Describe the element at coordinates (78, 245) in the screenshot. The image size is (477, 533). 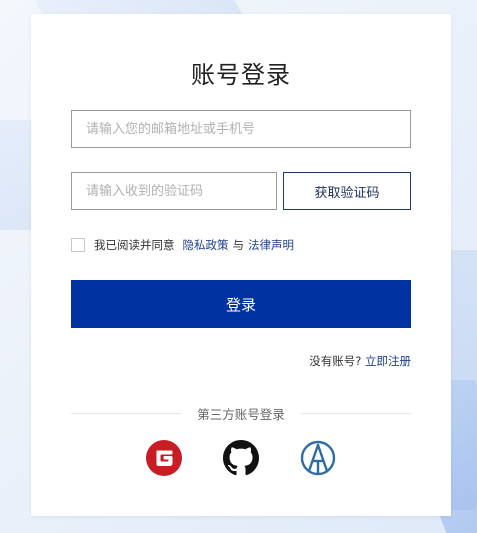
I see `agree-checkbox` at that location.